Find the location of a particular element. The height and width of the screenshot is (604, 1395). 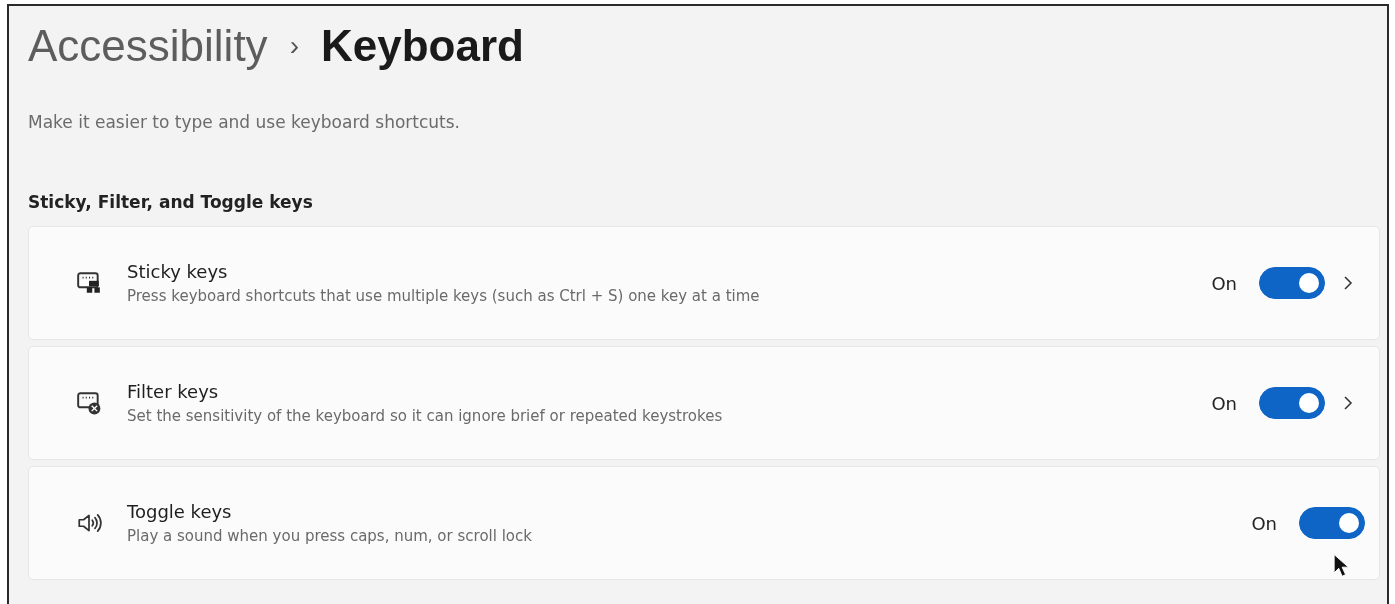

setting-description: Press keyboard shortcuts that use multiple keys (such as Ctrl + S) one key at a time is located at coordinates (444, 296).